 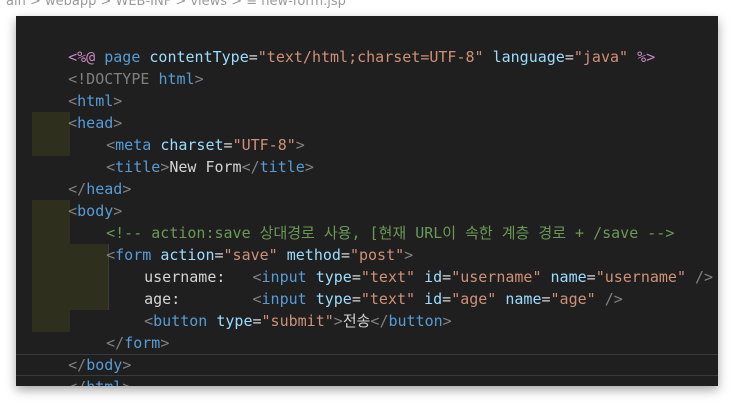 What do you see at coordinates (104, 382) in the screenshot?
I see `tag-name: html` at bounding box center [104, 382].